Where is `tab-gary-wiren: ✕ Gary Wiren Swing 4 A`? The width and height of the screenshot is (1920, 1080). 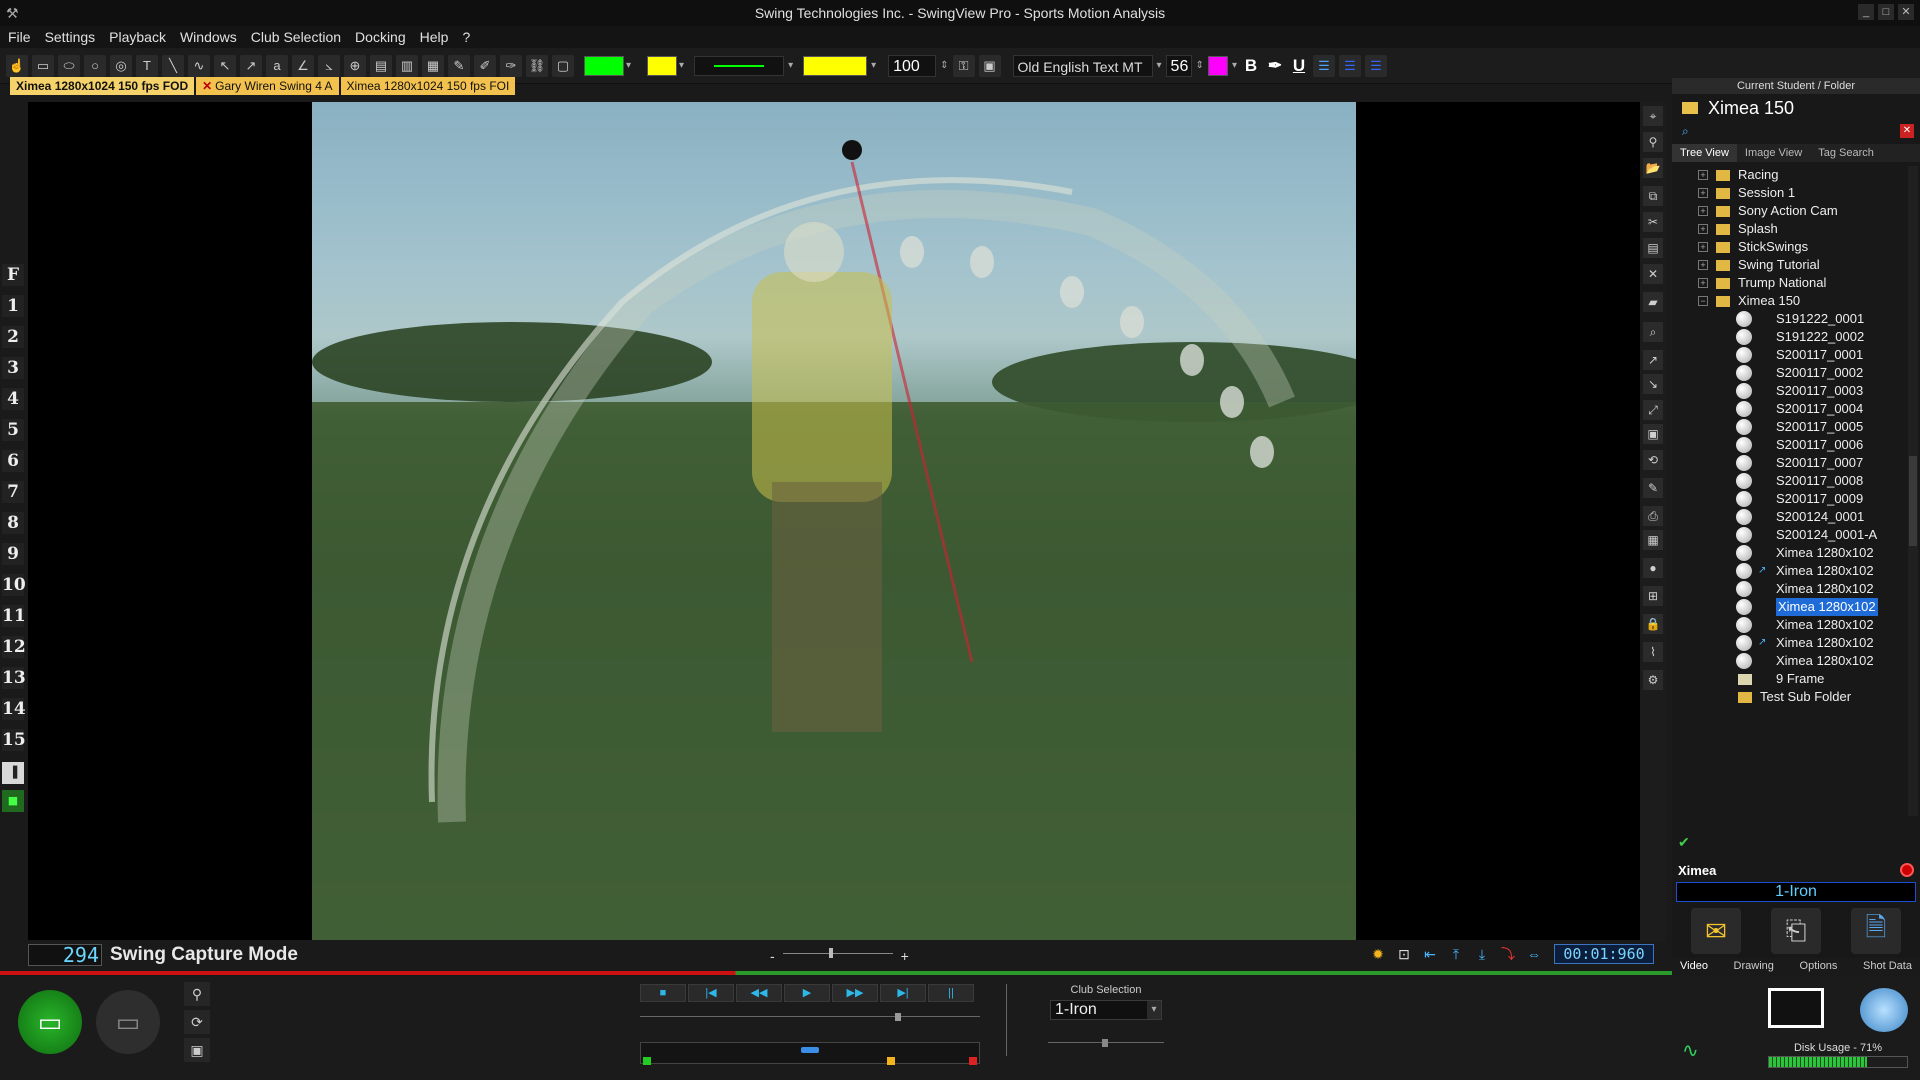 tab-gary-wiren: ✕ Gary Wiren Swing 4 A is located at coordinates (267, 86).